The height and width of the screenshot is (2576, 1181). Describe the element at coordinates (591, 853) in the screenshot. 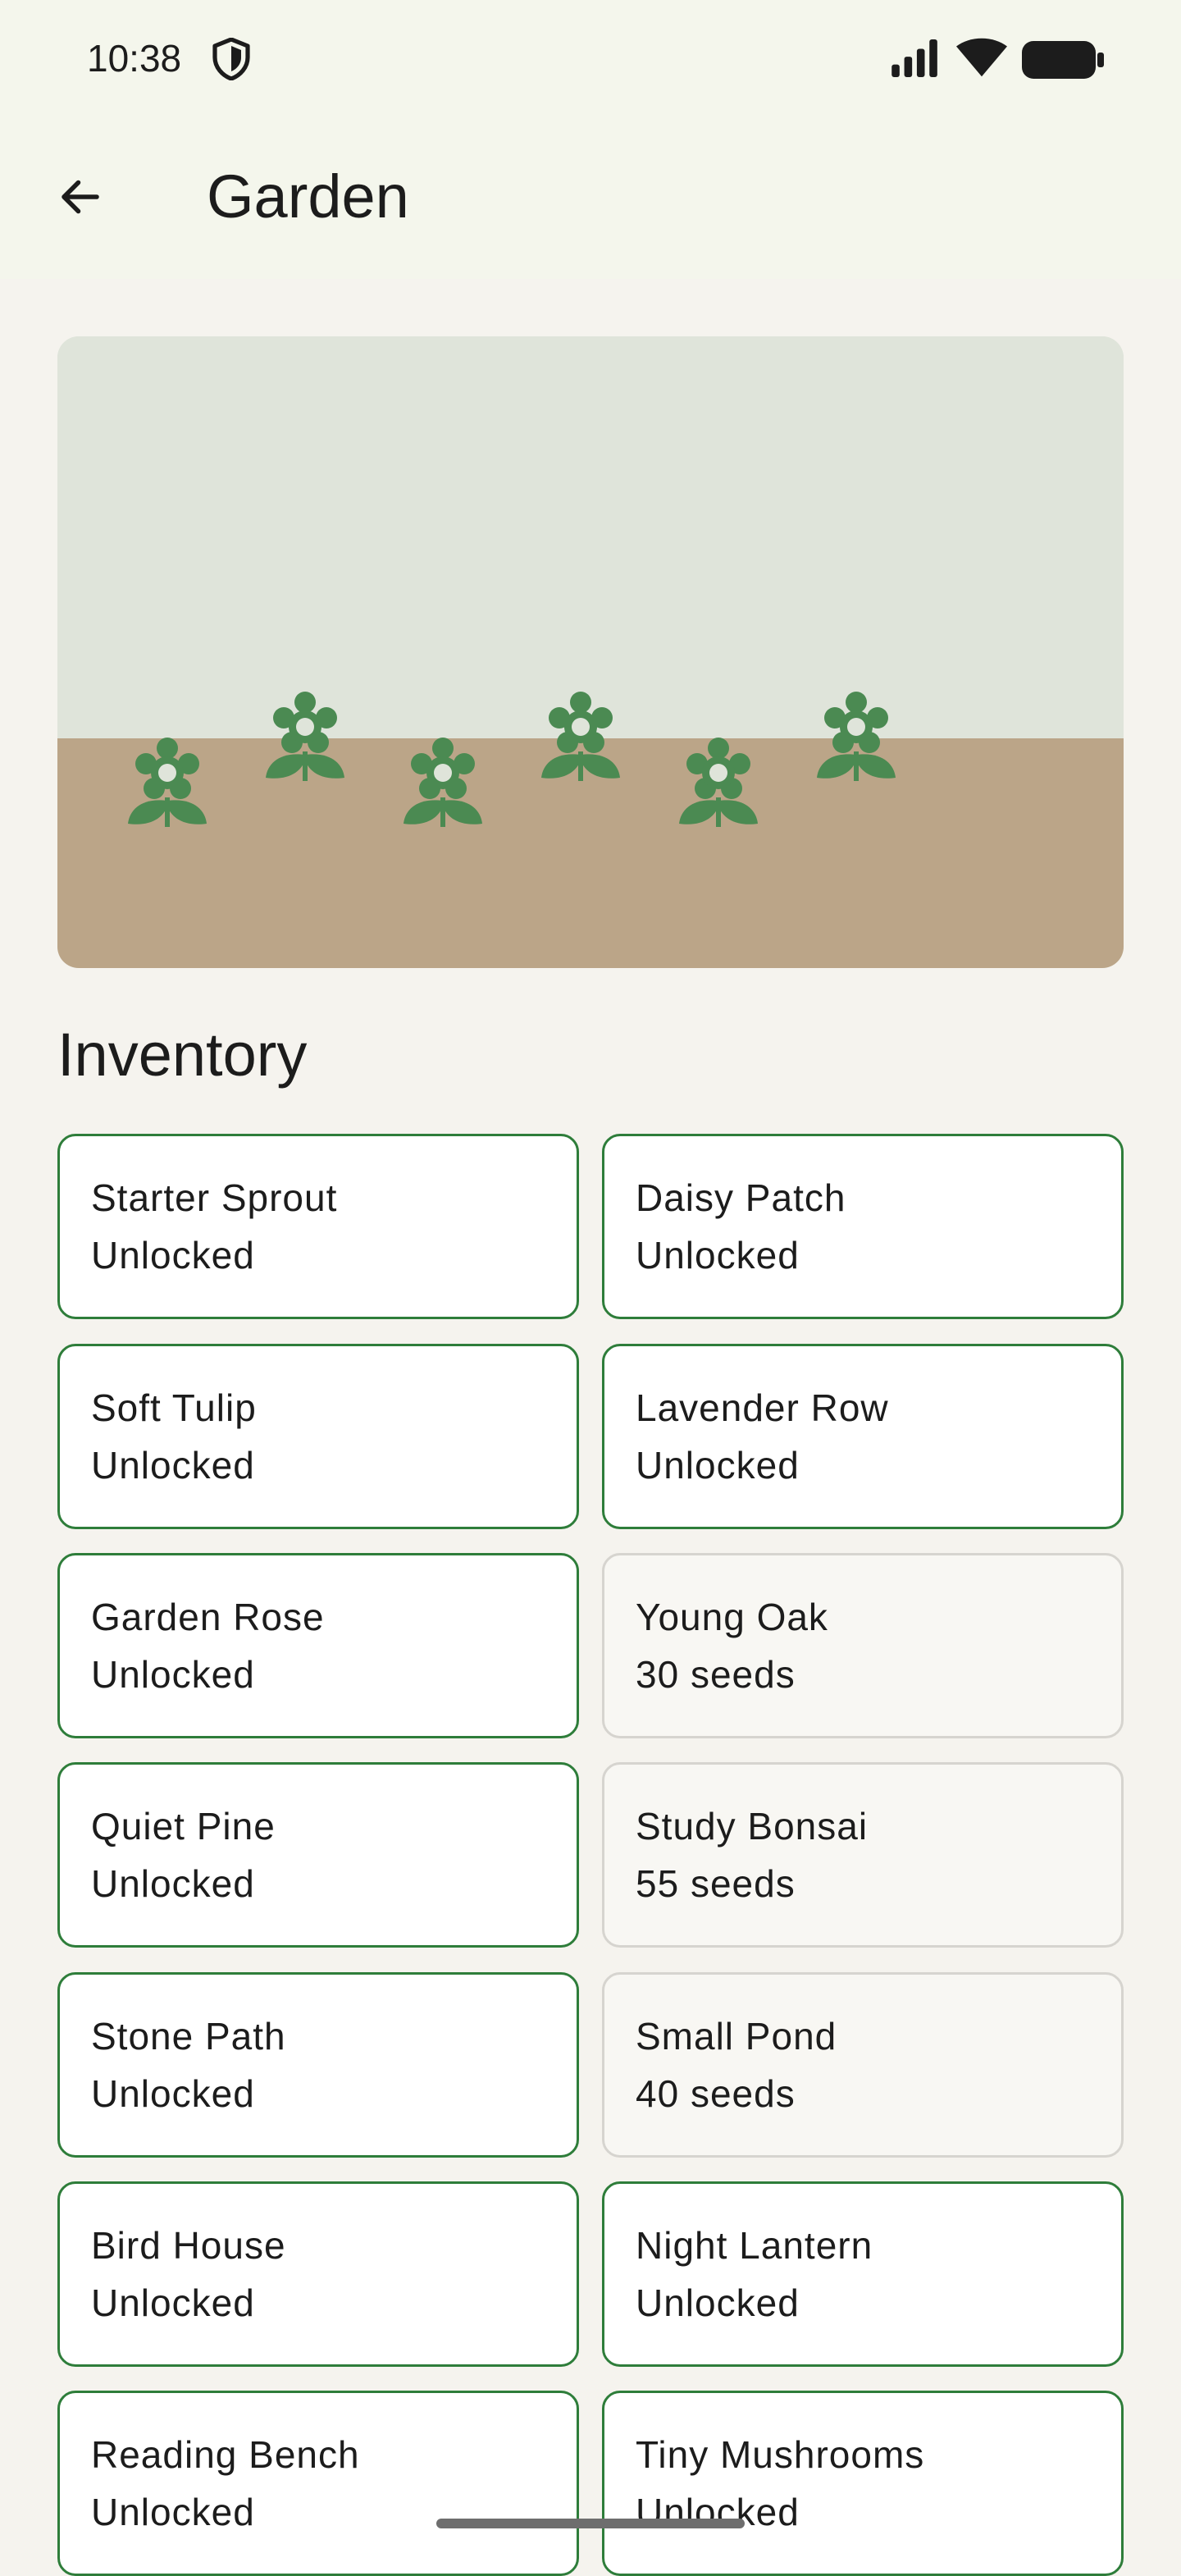

I see `soil` at that location.